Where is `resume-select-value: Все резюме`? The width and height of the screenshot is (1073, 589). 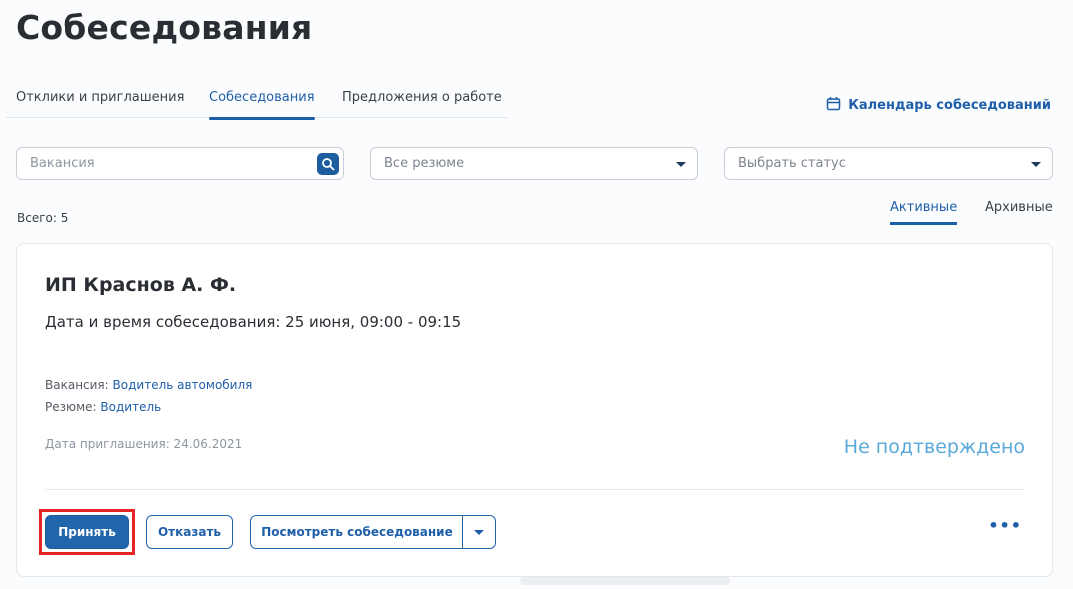
resume-select-value: Все резюме is located at coordinates (424, 163).